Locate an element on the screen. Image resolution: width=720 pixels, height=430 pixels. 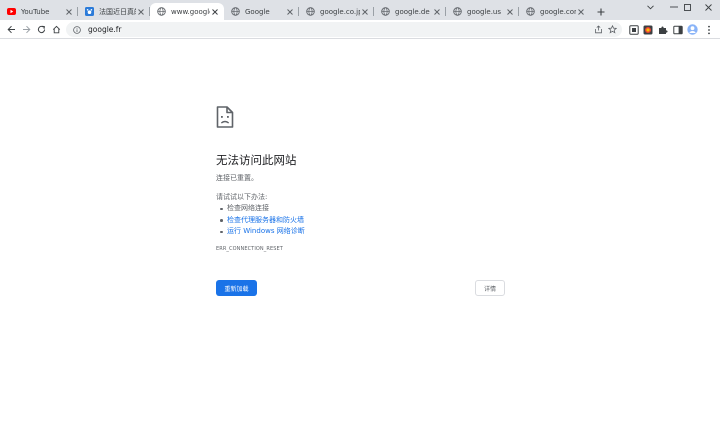
profile-avatar is located at coordinates (692, 29).